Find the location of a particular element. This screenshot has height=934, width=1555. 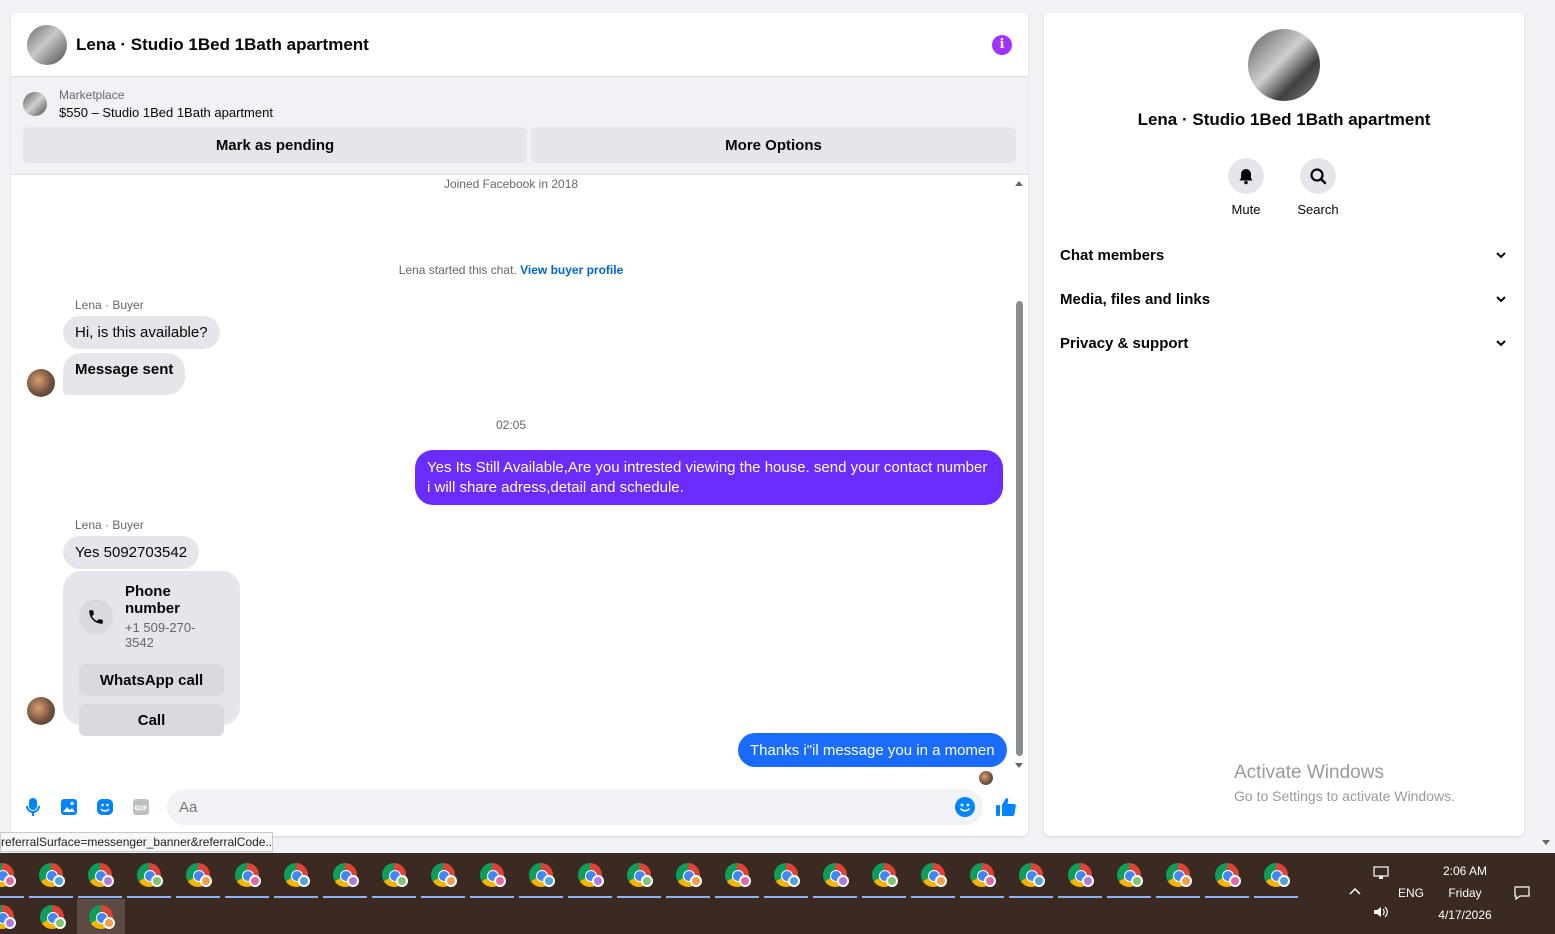

section-chat-members: Chat members is located at coordinates (1284, 255).